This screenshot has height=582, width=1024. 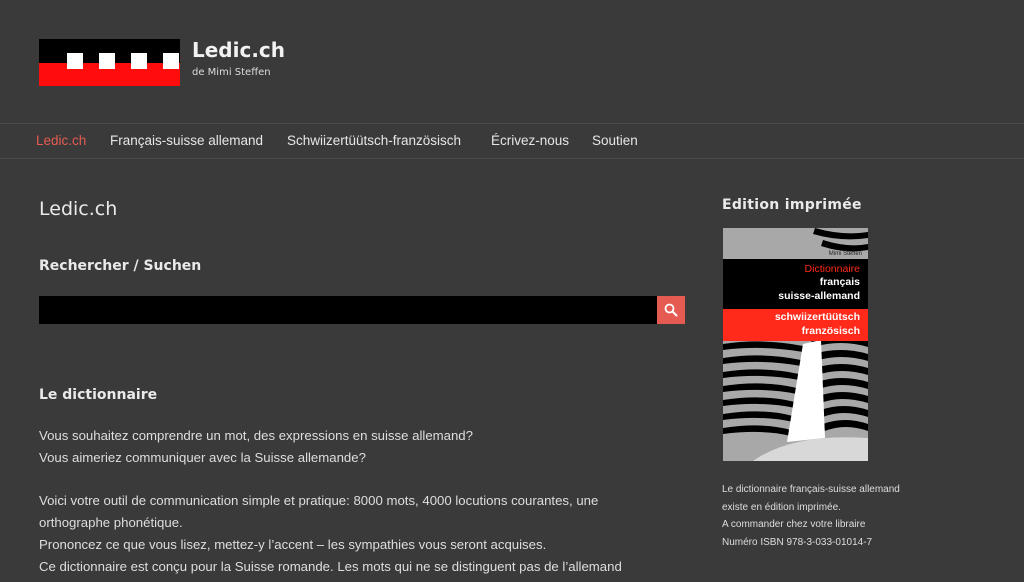 What do you see at coordinates (819, 296) in the screenshot?
I see `book-title-line: suisse-allemand` at bounding box center [819, 296].